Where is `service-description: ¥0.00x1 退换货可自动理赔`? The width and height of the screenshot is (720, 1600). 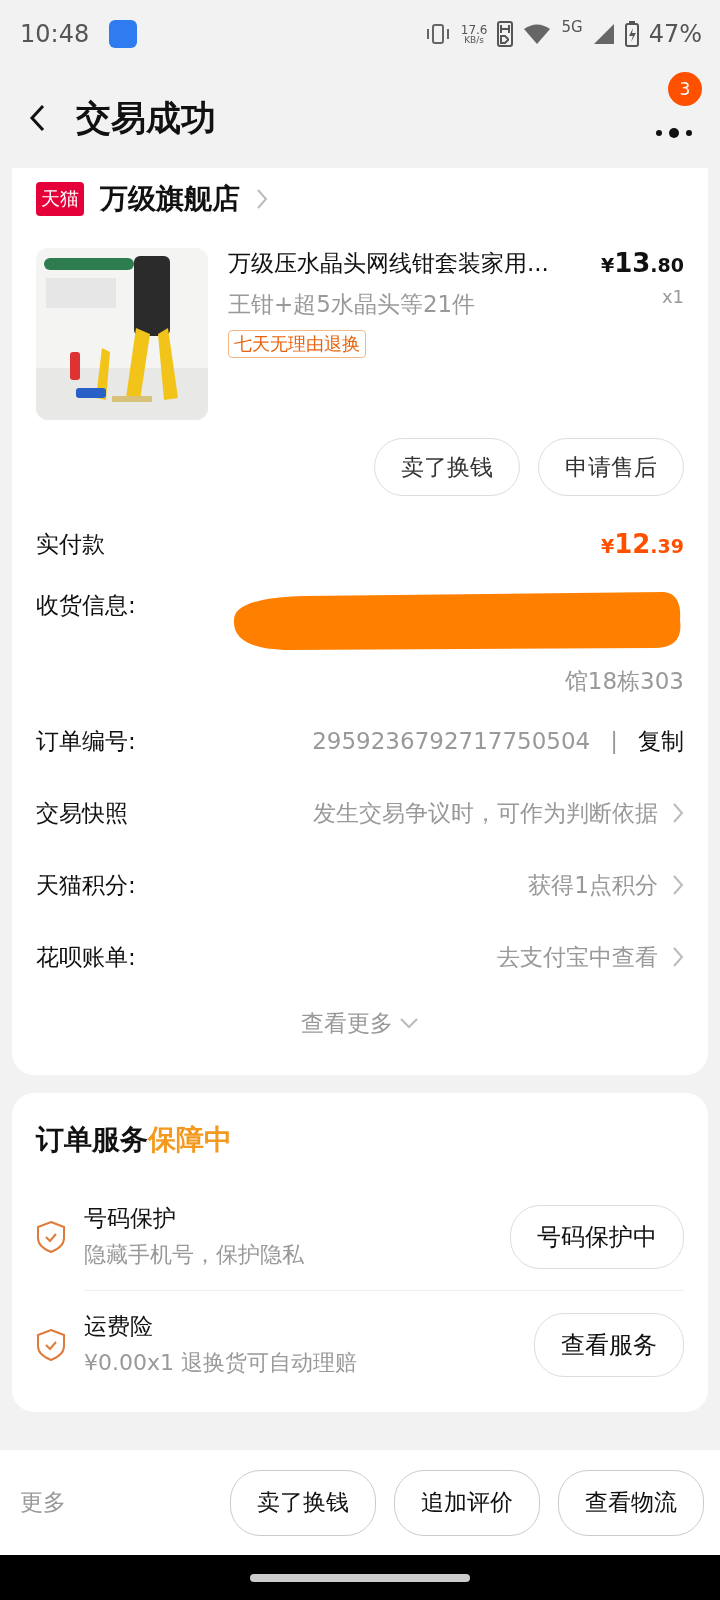 service-description: ¥0.00x1 退换货可自动理赔 is located at coordinates (221, 1363).